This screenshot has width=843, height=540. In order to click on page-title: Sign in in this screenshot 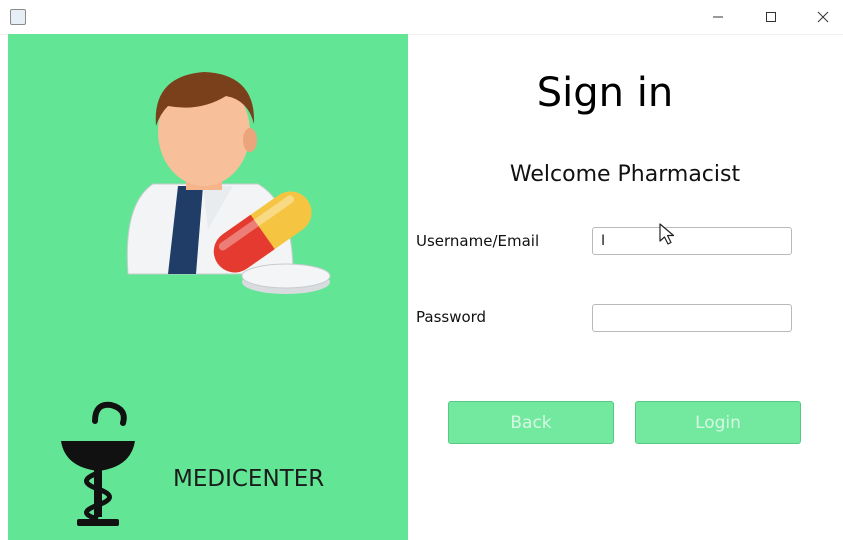, I will do `click(605, 93)`.